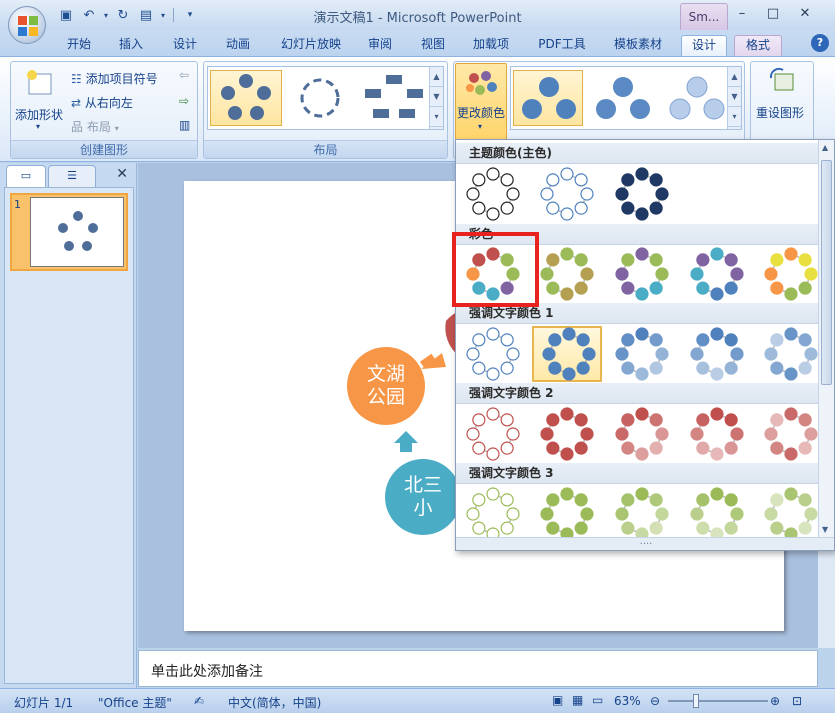  Describe the element at coordinates (805, 14) in the screenshot. I see `close-button: ✕` at that location.